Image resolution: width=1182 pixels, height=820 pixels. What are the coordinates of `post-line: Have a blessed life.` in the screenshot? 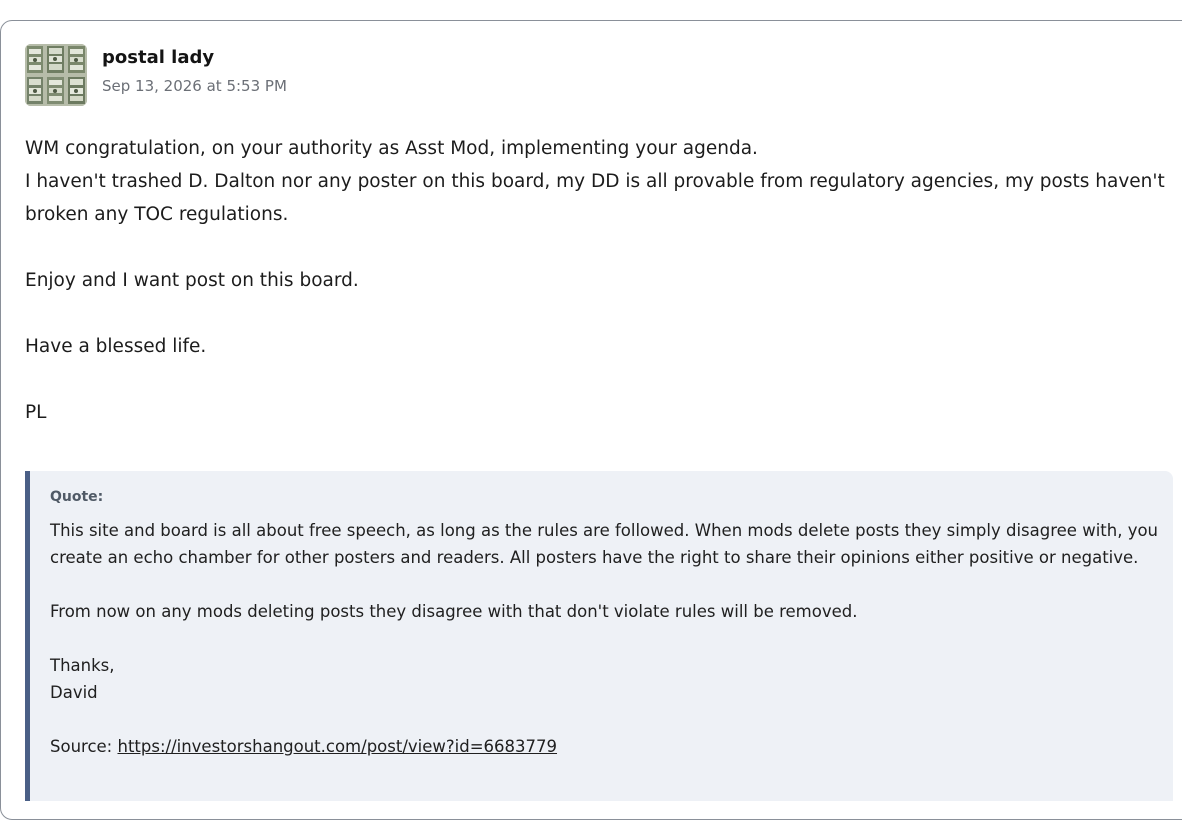 It's located at (116, 346).